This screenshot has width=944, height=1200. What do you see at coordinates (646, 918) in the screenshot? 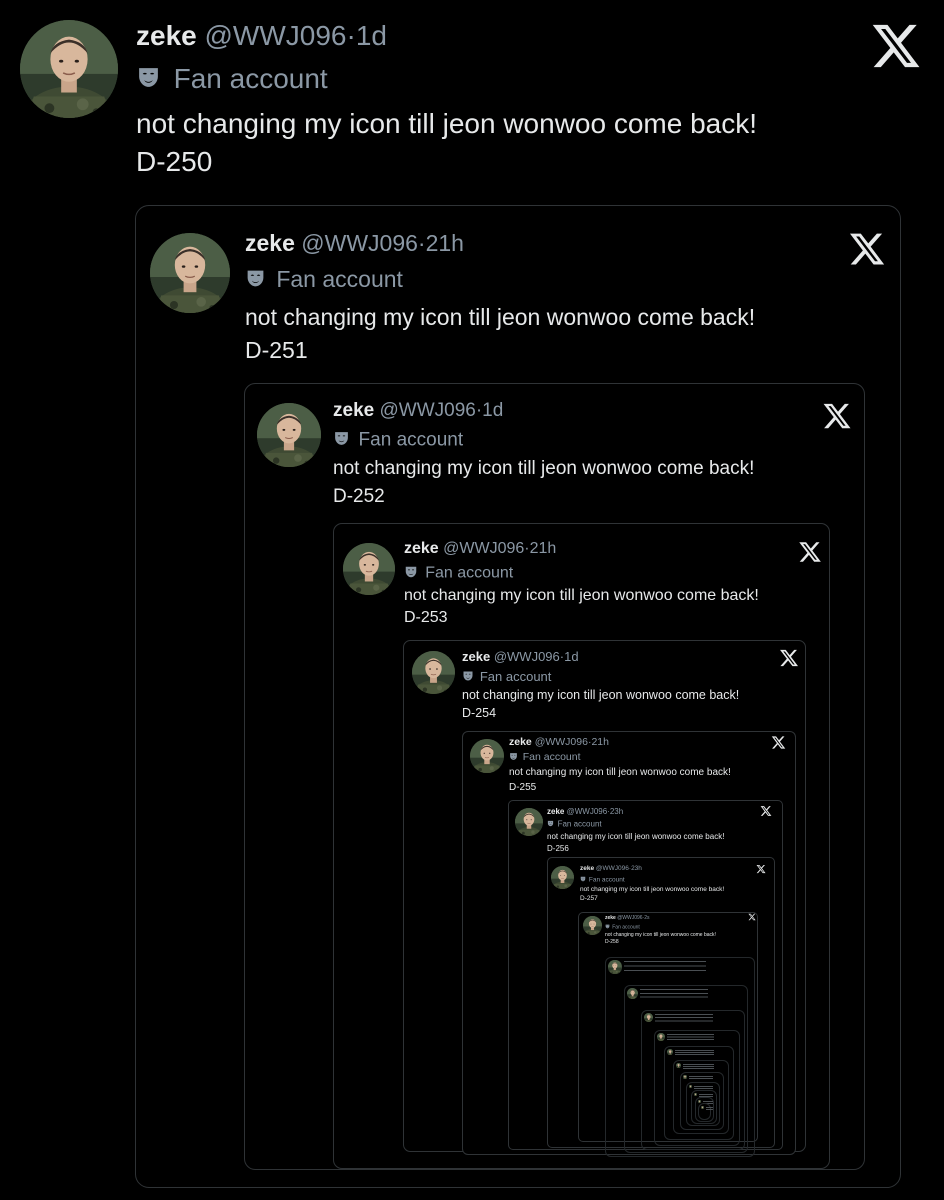
I see `timestamp: 2s` at bounding box center [646, 918].